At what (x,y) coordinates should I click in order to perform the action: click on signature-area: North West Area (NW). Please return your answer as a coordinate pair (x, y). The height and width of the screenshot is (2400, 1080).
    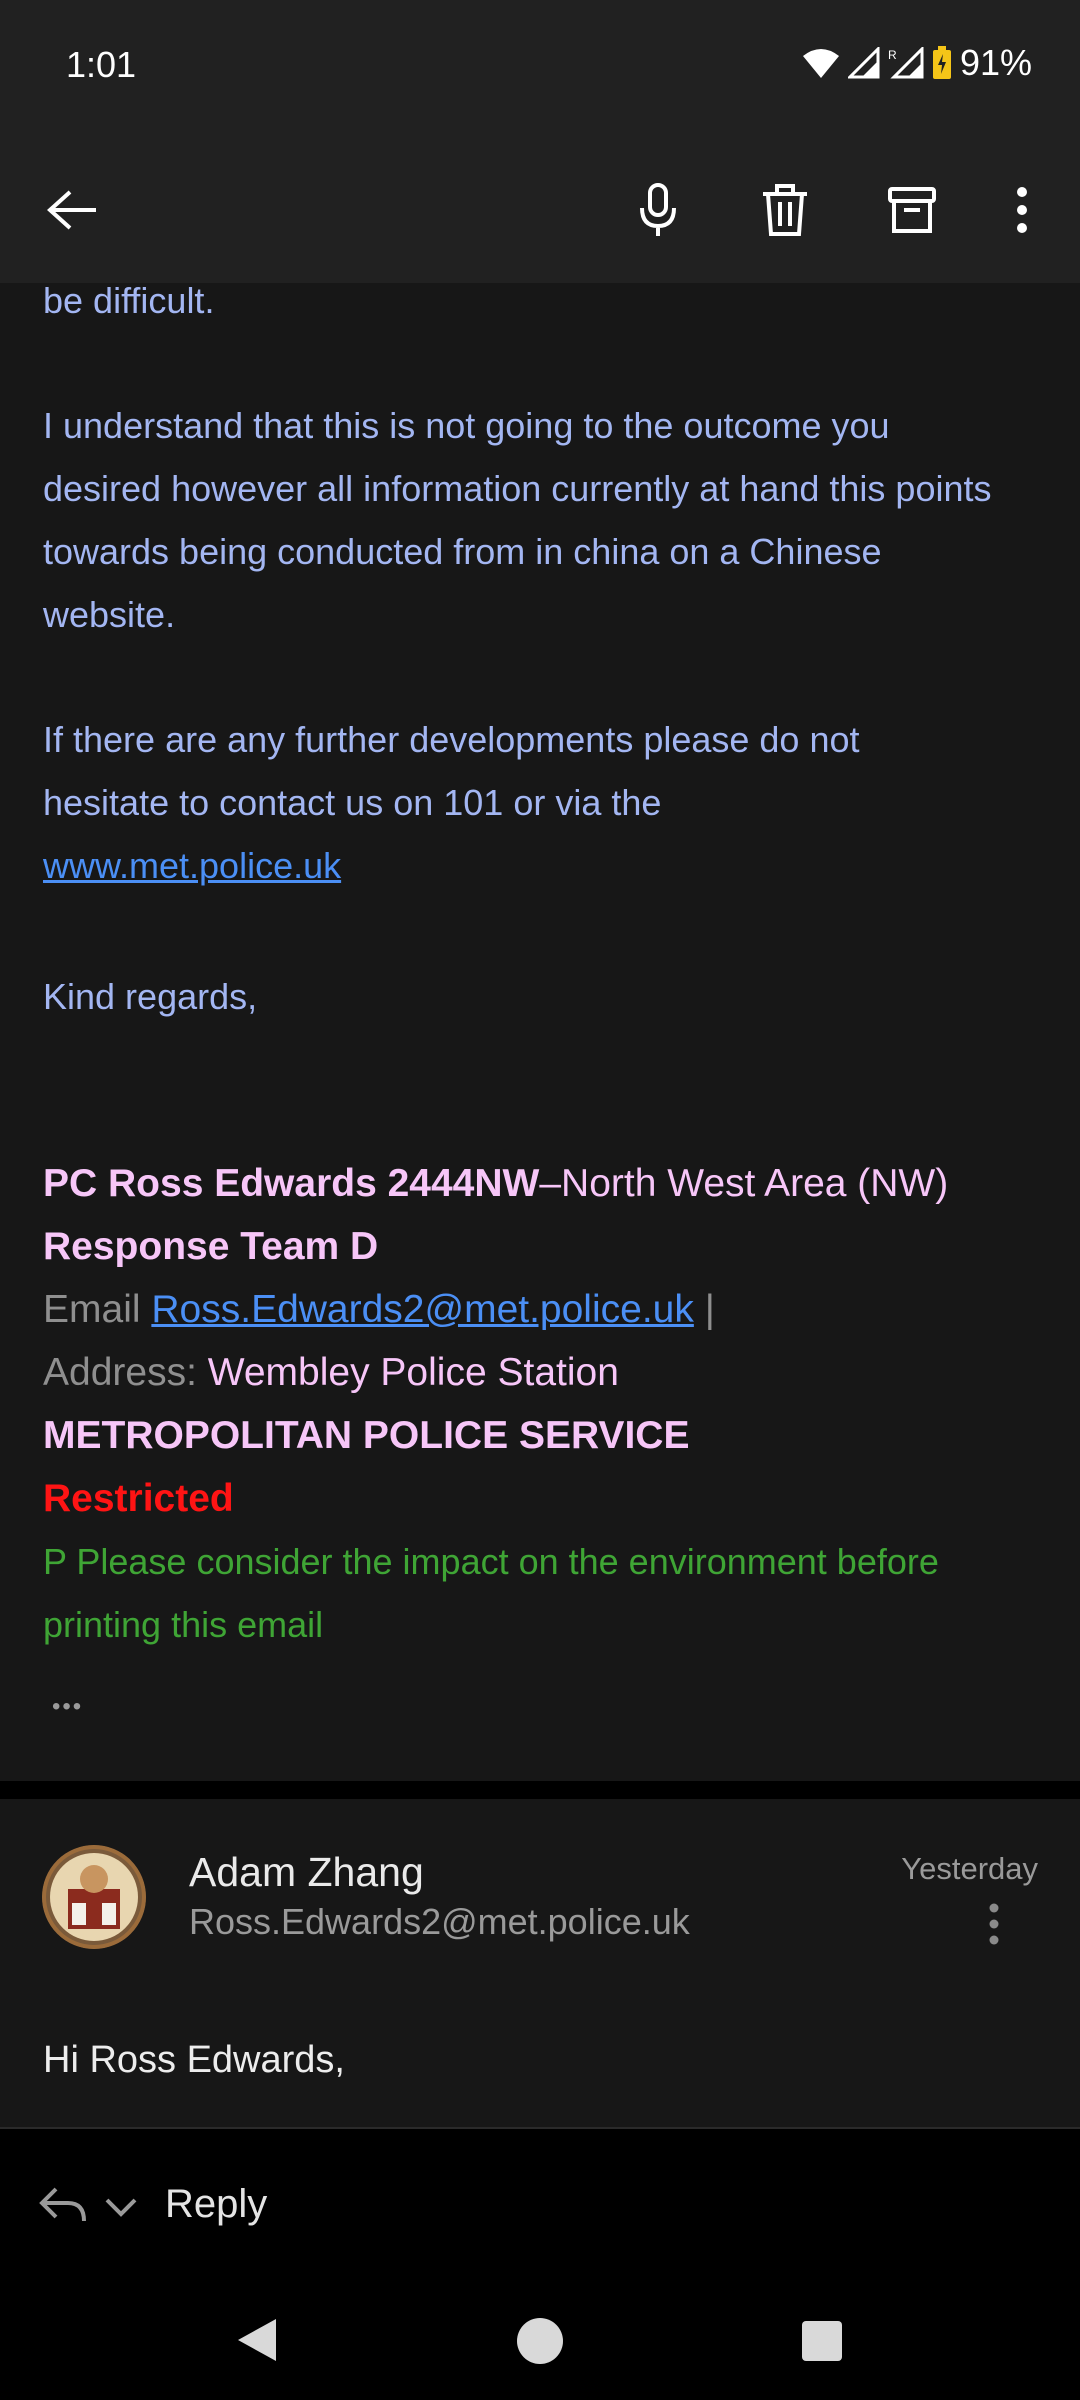
    Looking at the image, I should click on (755, 1183).